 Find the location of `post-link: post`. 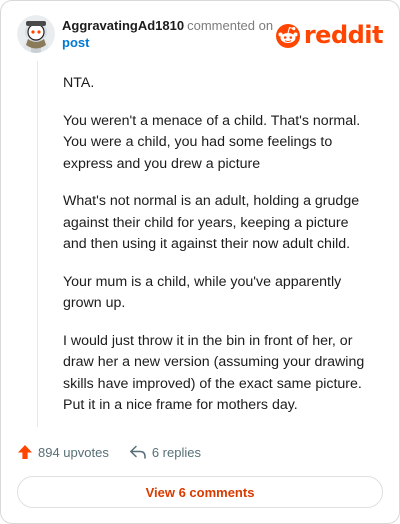

post-link: post is located at coordinates (167, 42).